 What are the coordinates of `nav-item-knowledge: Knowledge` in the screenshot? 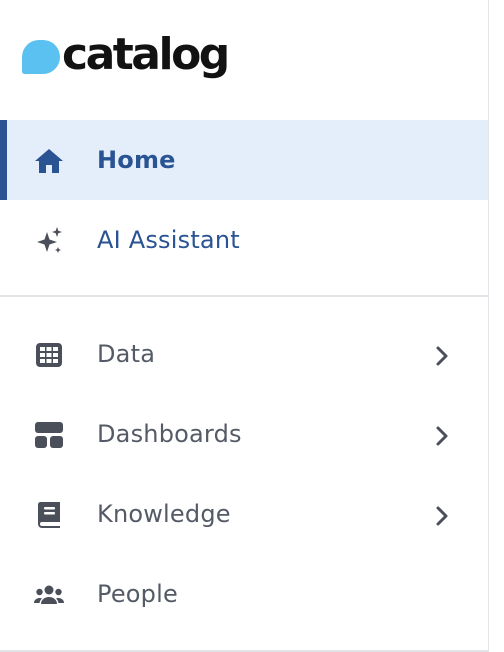 It's located at (244, 514).